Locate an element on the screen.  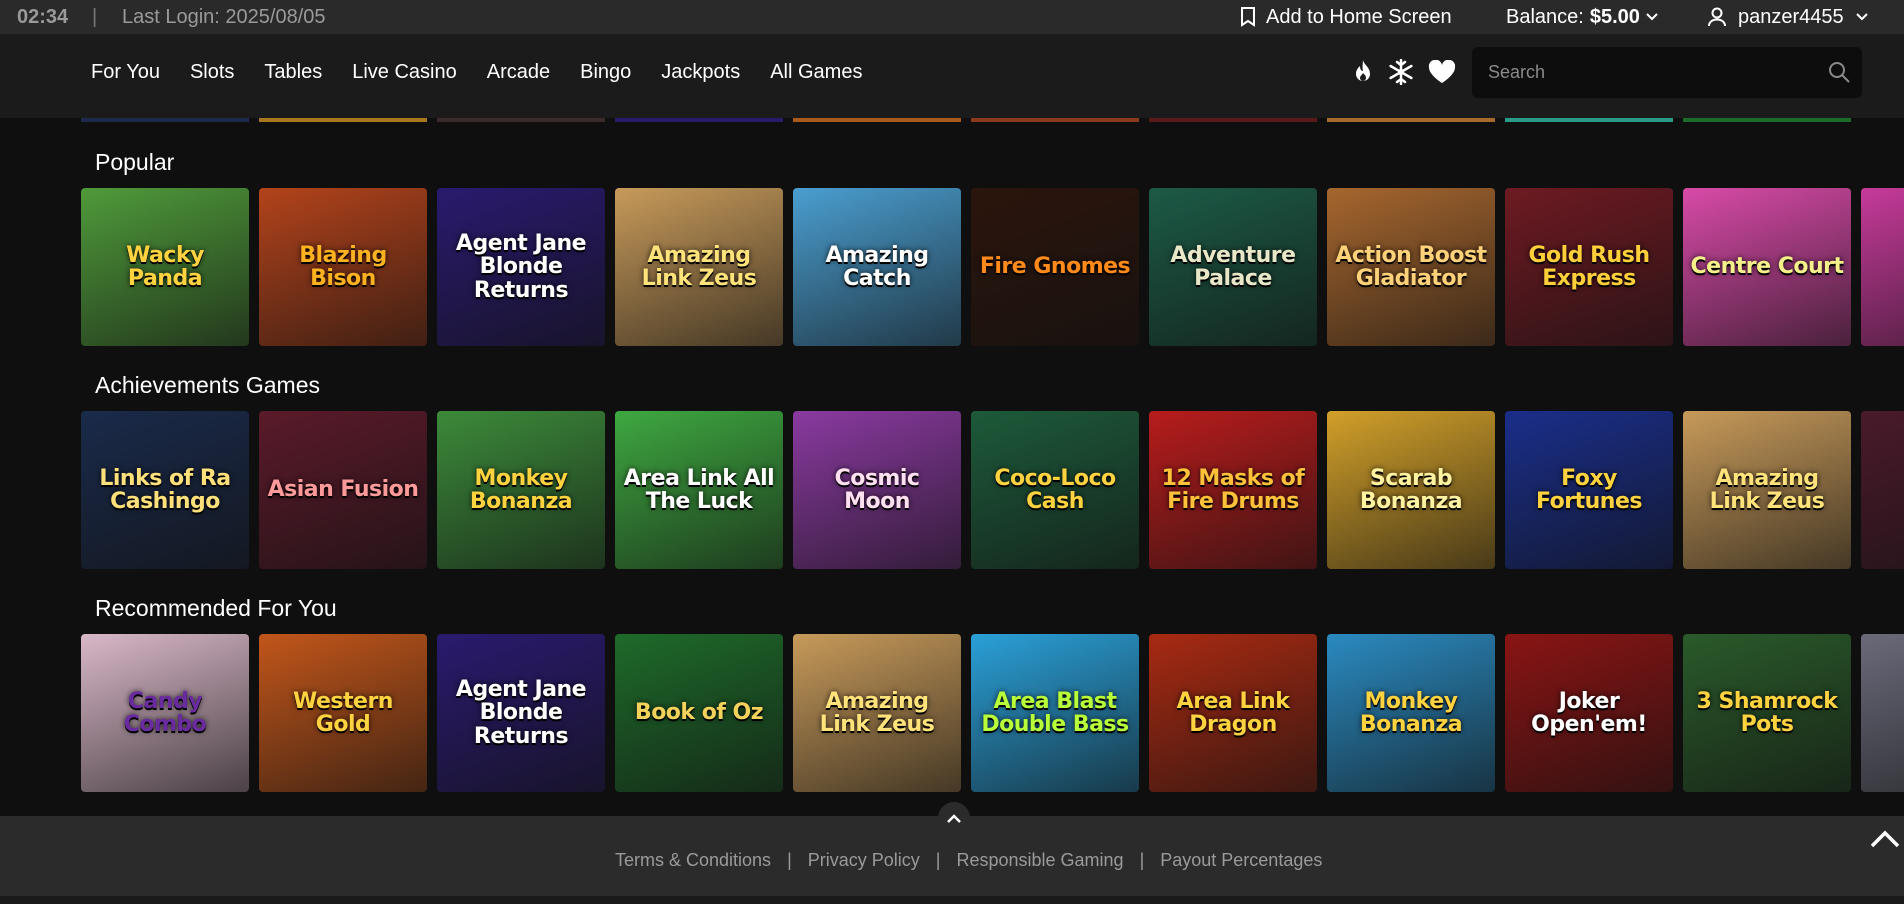
game-tile: Area Link All The Luck is located at coordinates (699, 490).